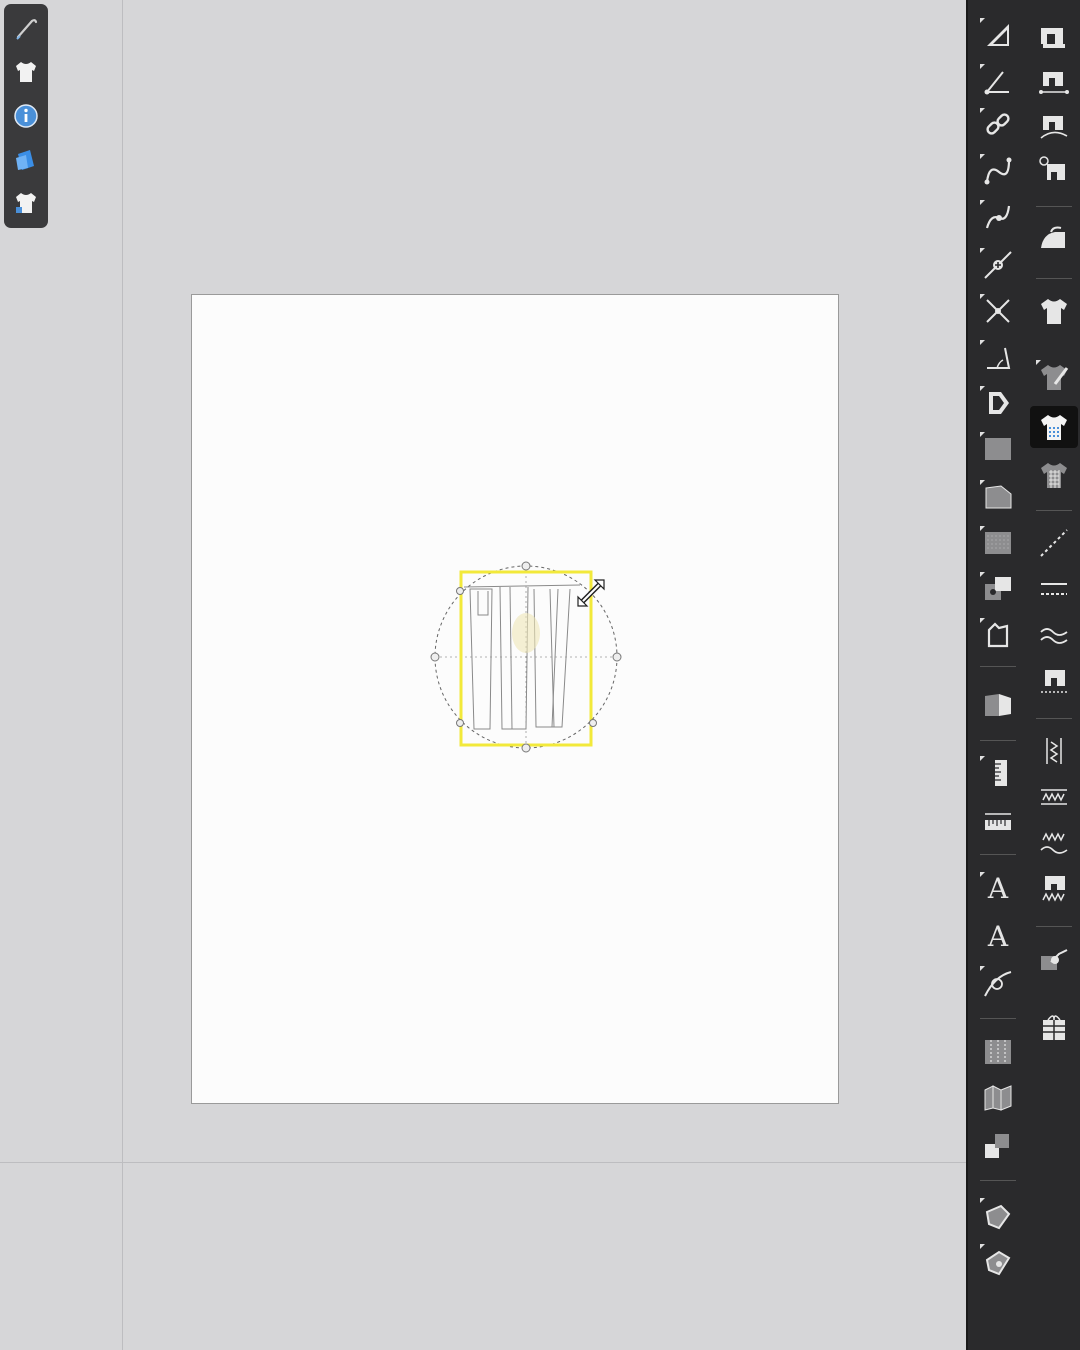 The height and width of the screenshot is (1350, 1080). I want to click on angle-measure-icon, so click(998, 357).